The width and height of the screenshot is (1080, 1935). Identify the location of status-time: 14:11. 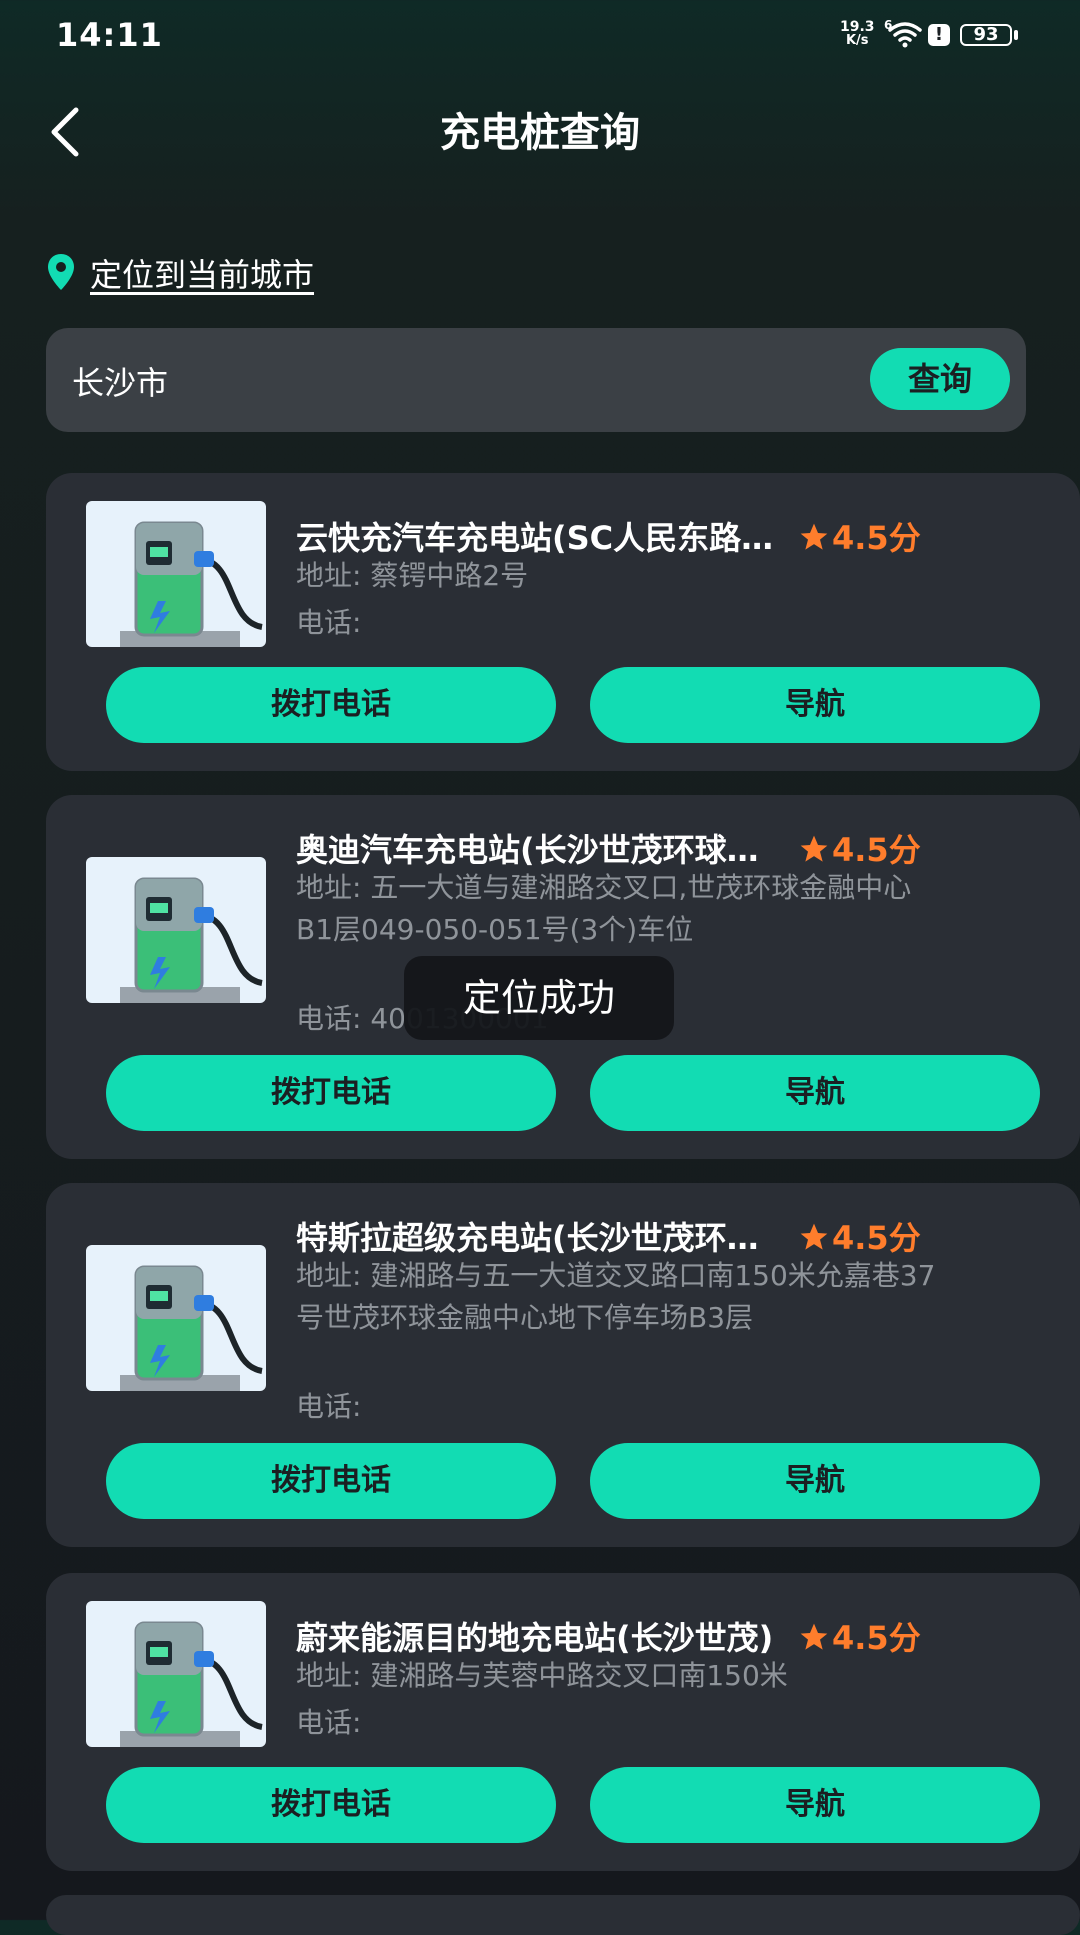
(109, 35).